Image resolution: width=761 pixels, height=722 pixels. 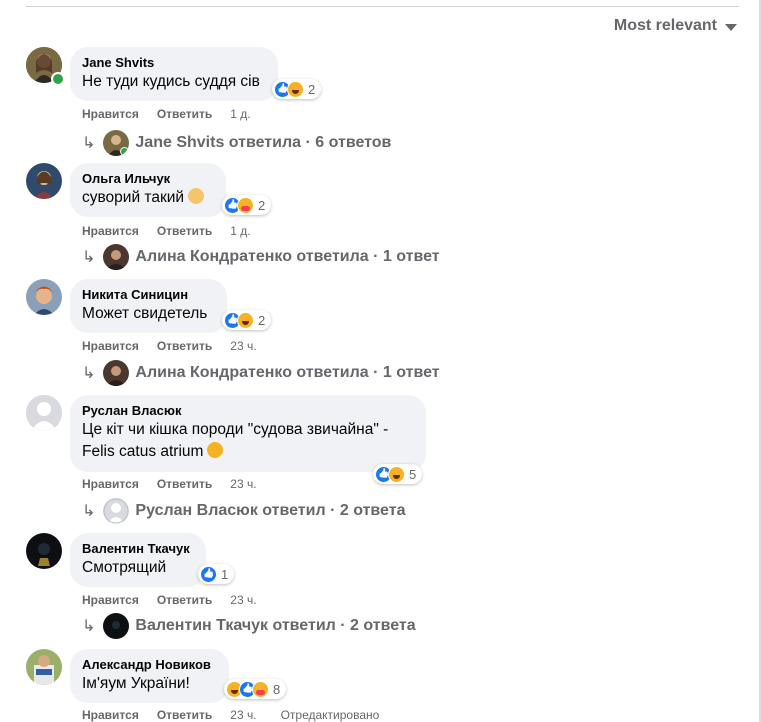 I want to click on comment-text-content: суворий такий, so click(x=133, y=197).